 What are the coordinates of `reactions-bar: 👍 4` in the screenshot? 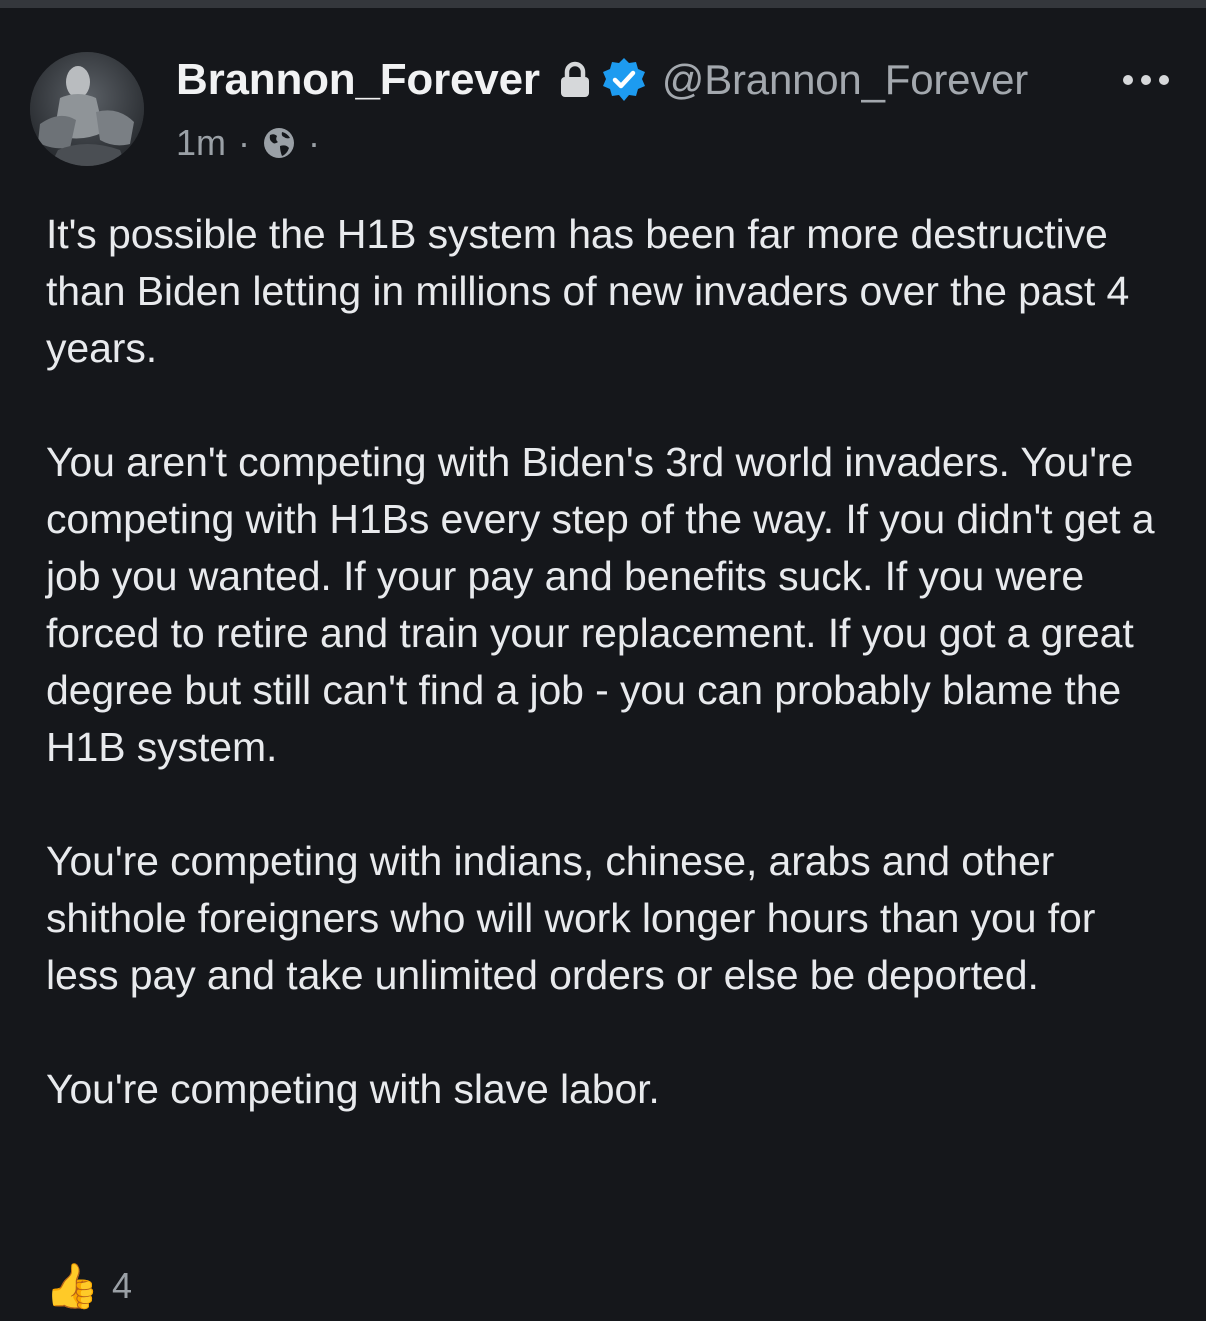 It's located at (89, 1286).